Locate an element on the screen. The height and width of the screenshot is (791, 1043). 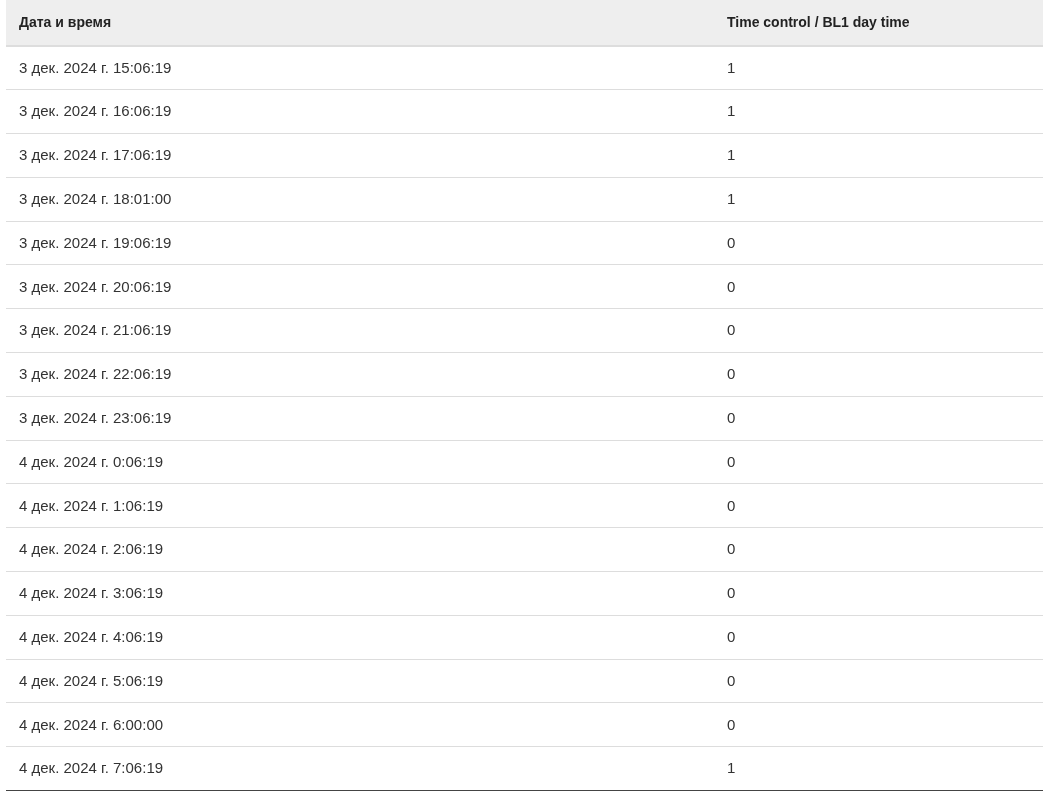
table-cell: 3 дек. 2024 г. 19:06:19 is located at coordinates (360, 243).